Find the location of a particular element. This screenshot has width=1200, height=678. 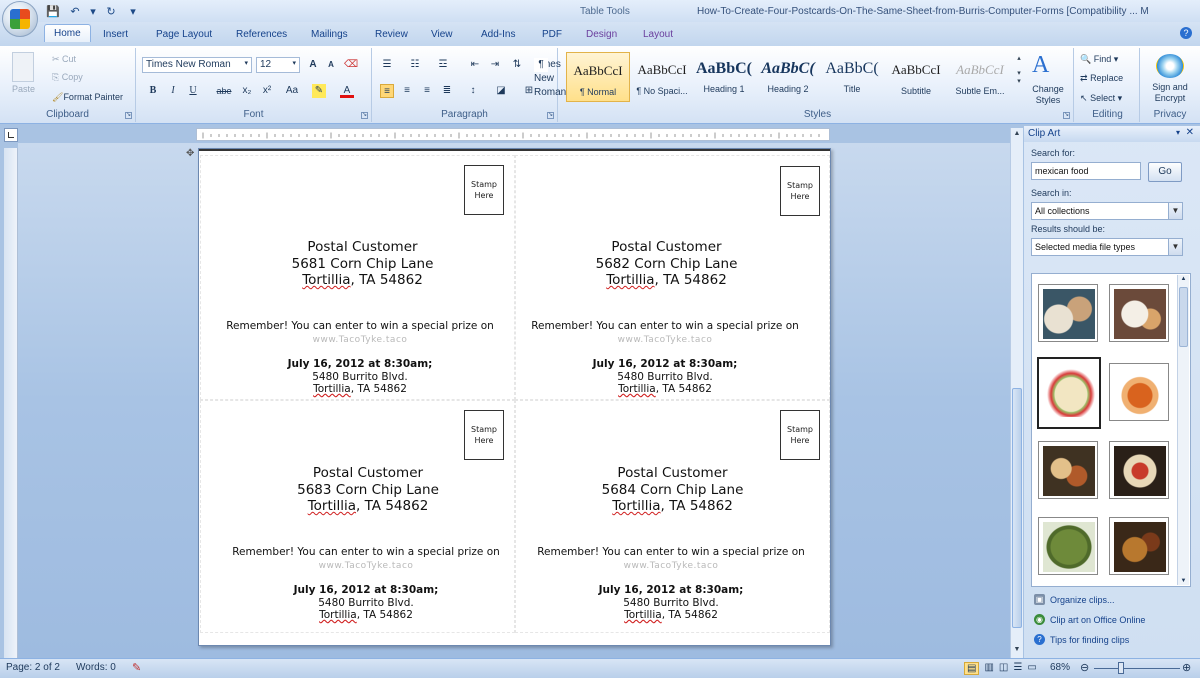

bullets-icon: ☰ is located at coordinates (387, 65).